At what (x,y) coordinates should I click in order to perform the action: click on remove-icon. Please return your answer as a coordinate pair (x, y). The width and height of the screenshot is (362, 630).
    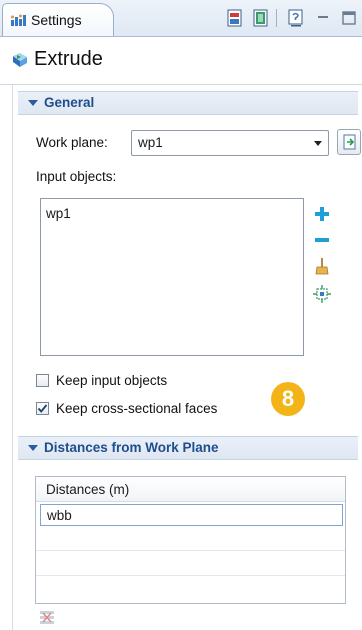
    Looking at the image, I should click on (322, 240).